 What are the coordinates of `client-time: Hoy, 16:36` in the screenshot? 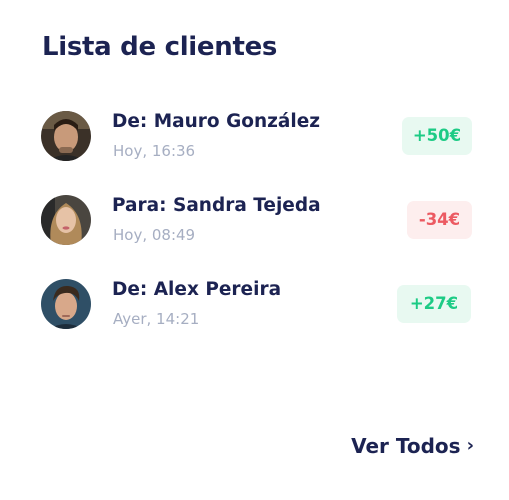 It's located at (154, 151).